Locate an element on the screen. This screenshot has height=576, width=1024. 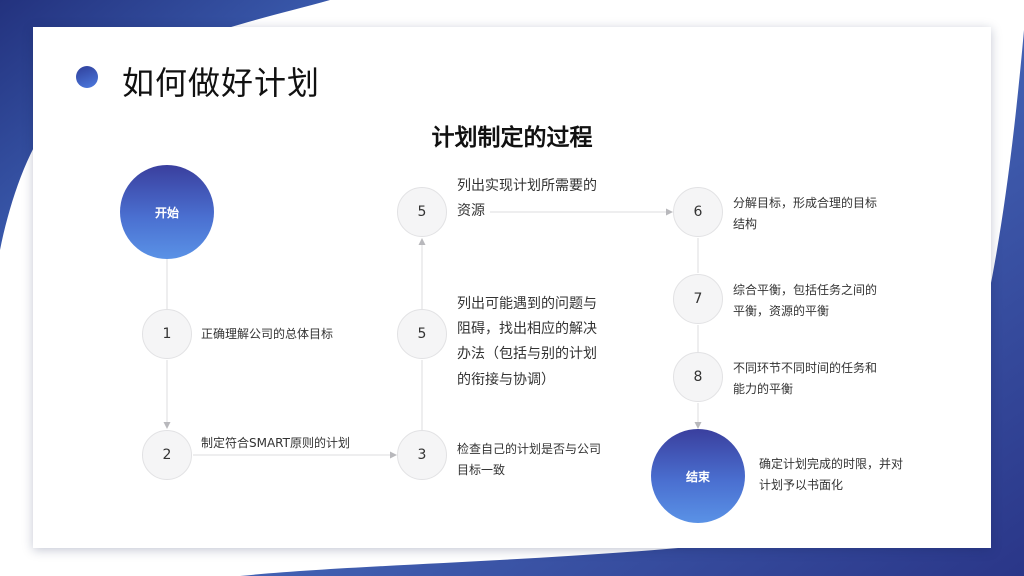
step-node-7: 7 is located at coordinates (698, 299).